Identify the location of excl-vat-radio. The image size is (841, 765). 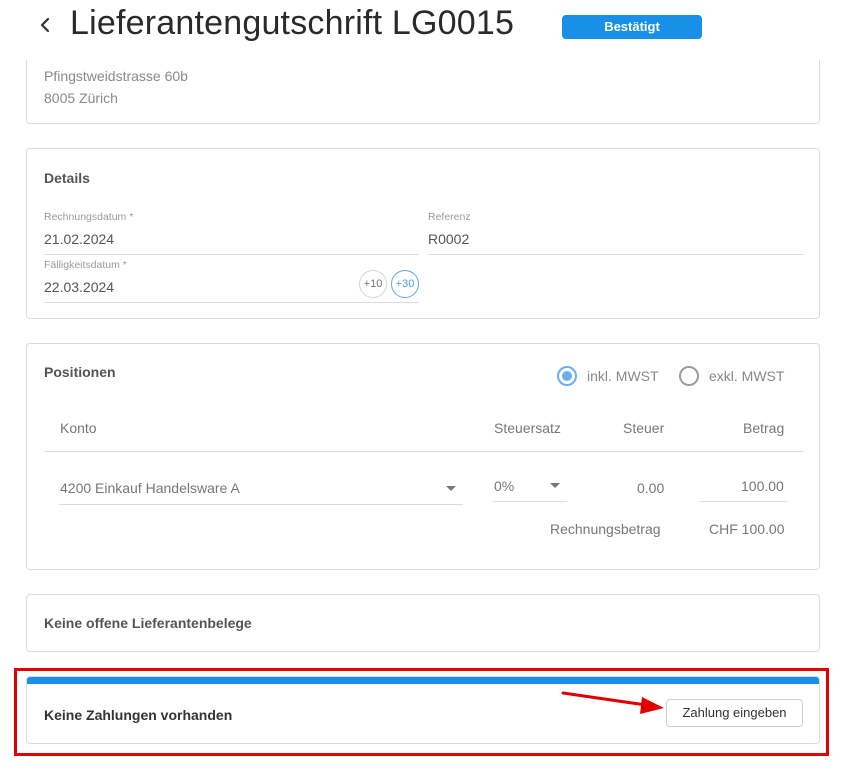
(689, 376).